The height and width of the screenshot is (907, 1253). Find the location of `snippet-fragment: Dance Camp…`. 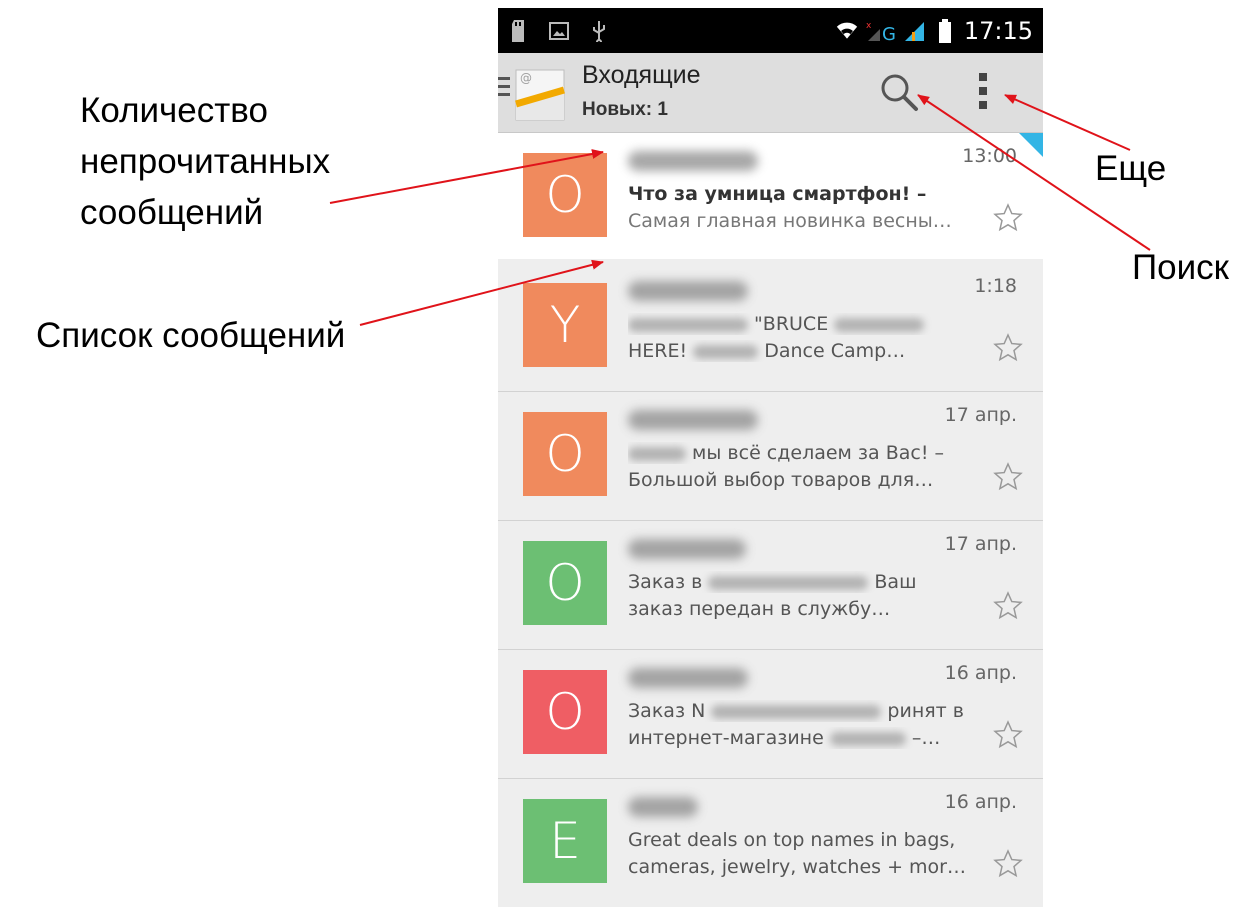

snippet-fragment: Dance Camp… is located at coordinates (835, 351).